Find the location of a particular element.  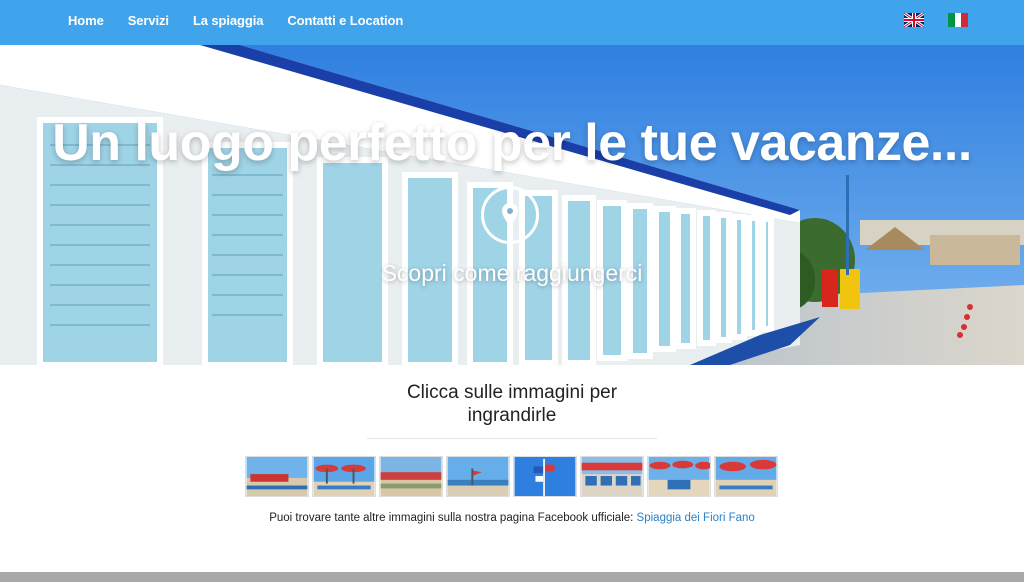

divider is located at coordinates (512, 438).